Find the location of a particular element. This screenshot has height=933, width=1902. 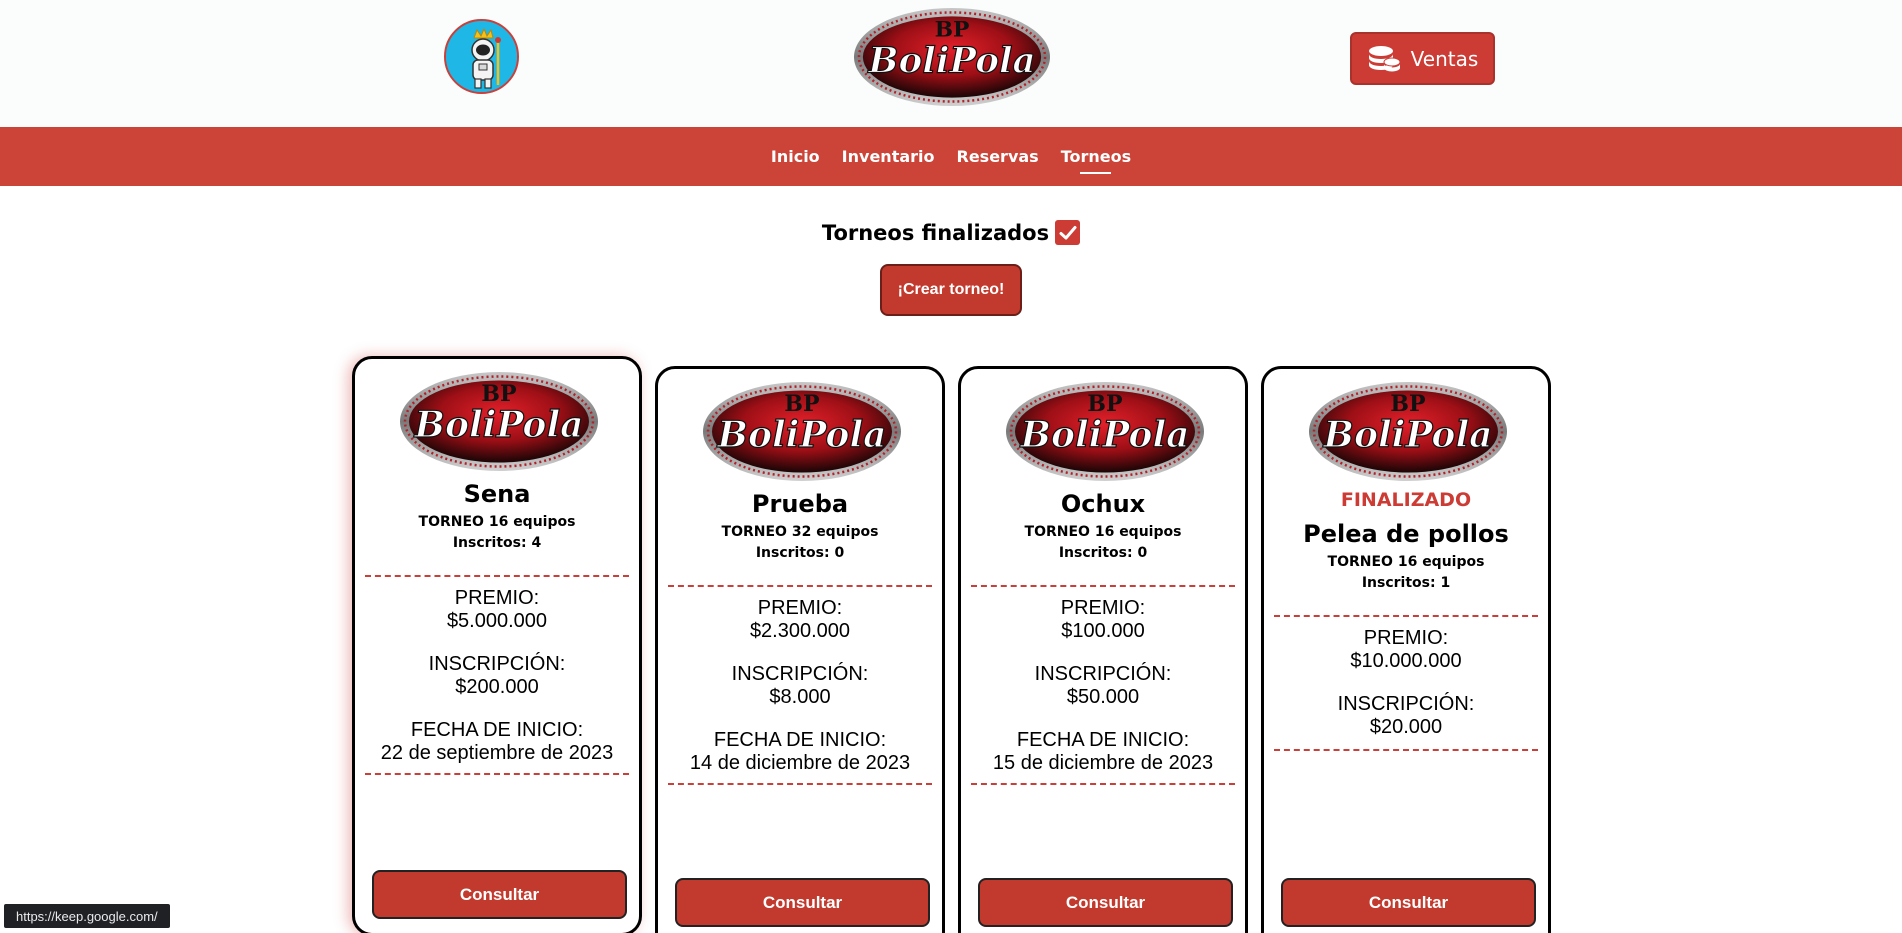

start-date-value: 22 de septiembre de 2023 is located at coordinates (497, 753).